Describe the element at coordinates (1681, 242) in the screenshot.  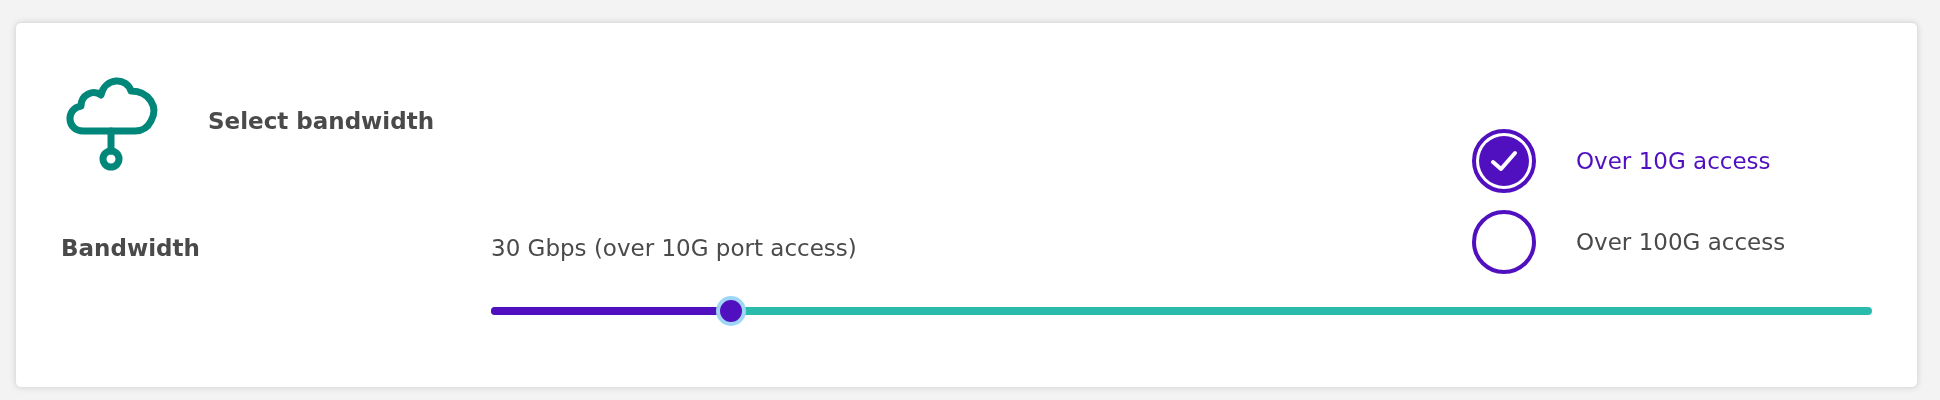
I see `radio-label: Over 100G access` at that location.